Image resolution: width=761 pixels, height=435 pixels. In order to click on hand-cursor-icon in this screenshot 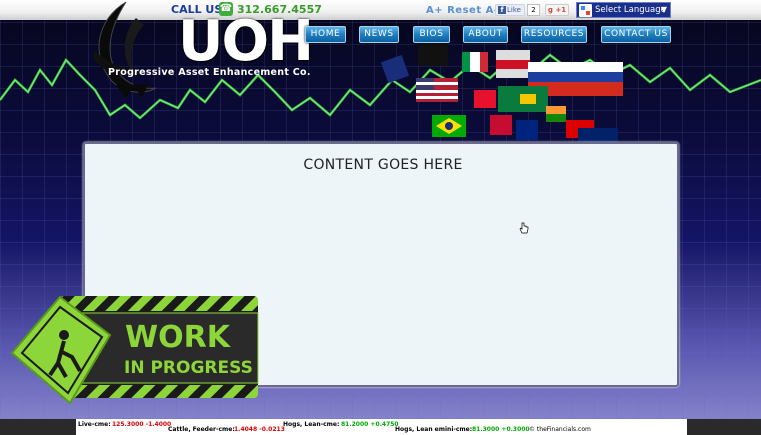, I will do `click(524, 228)`.